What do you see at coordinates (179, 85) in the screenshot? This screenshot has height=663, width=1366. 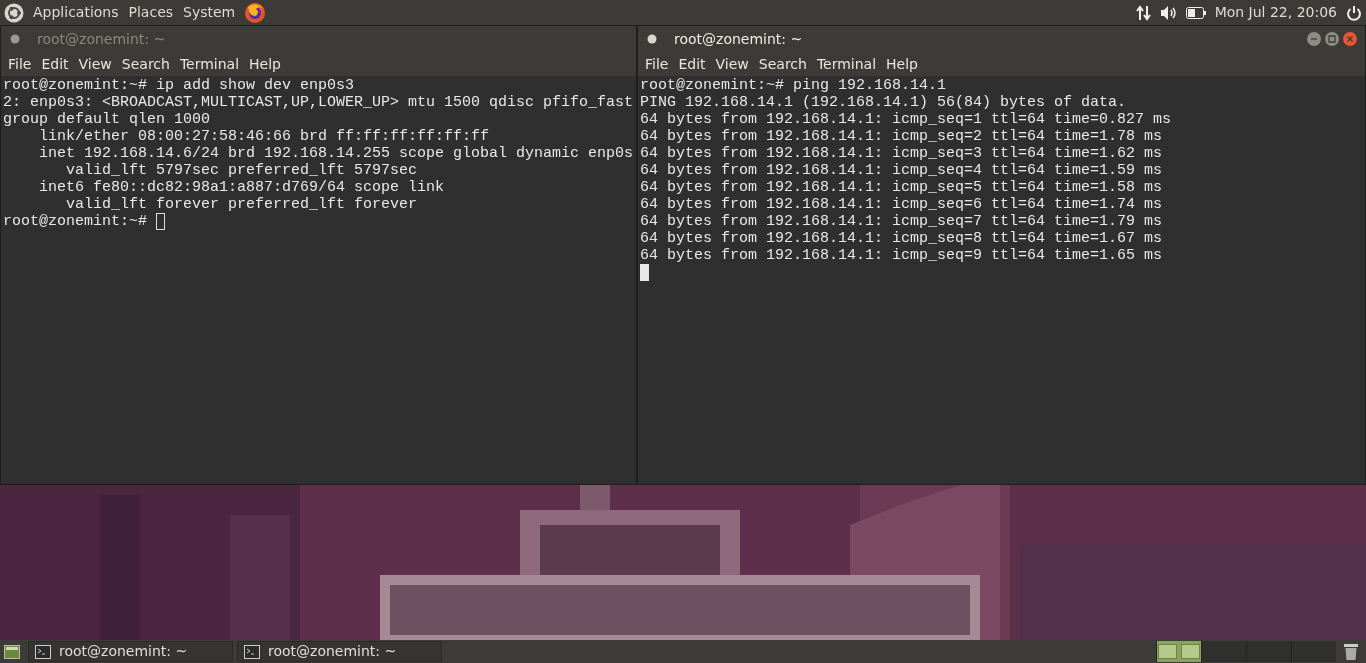 I see `terminal-line: root@zonemint:~# ip add show dev enp0s3` at bounding box center [179, 85].